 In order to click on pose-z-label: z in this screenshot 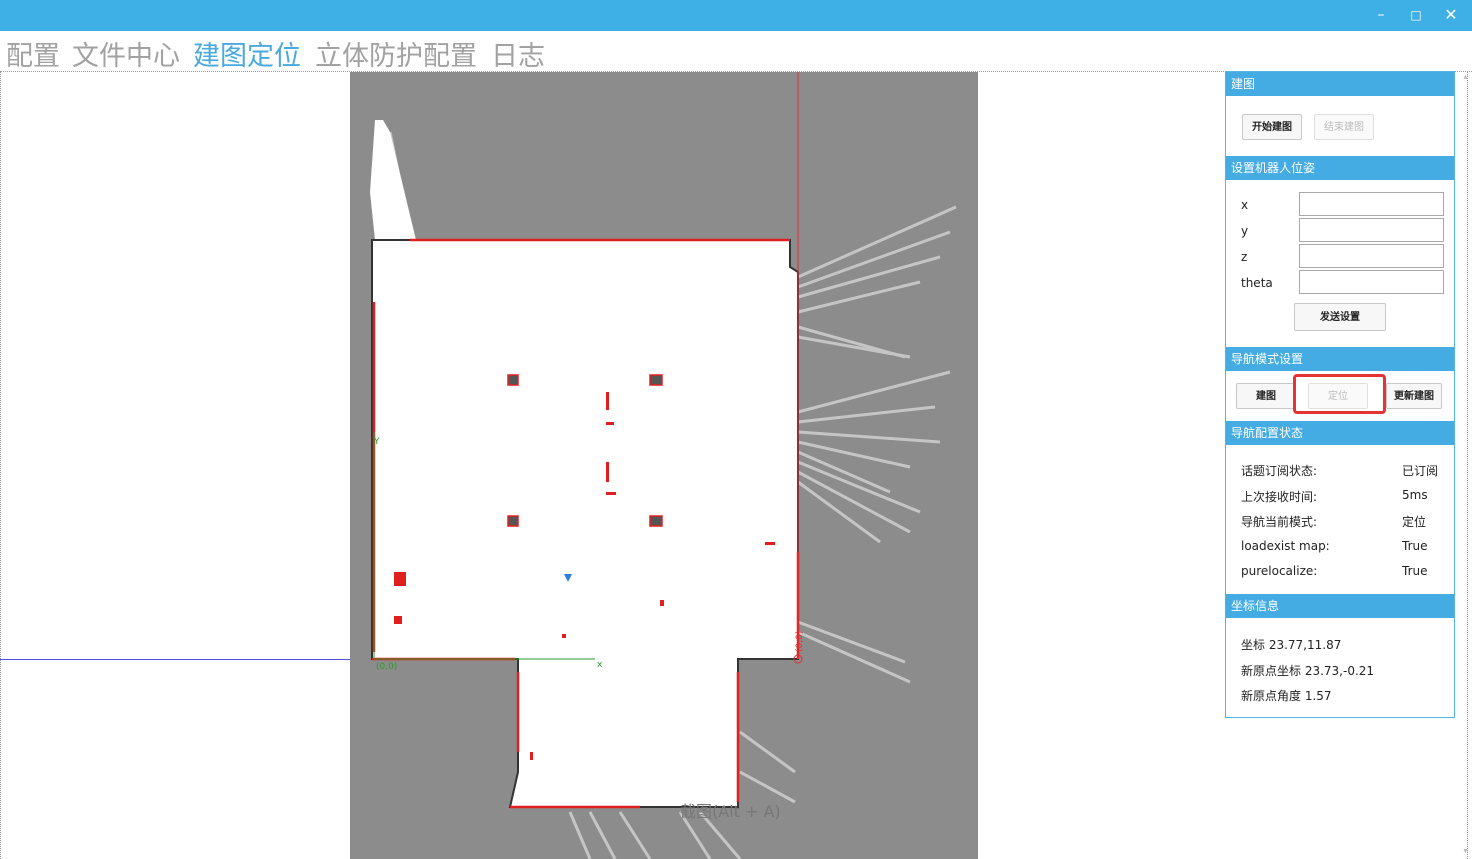, I will do `click(1244, 257)`.